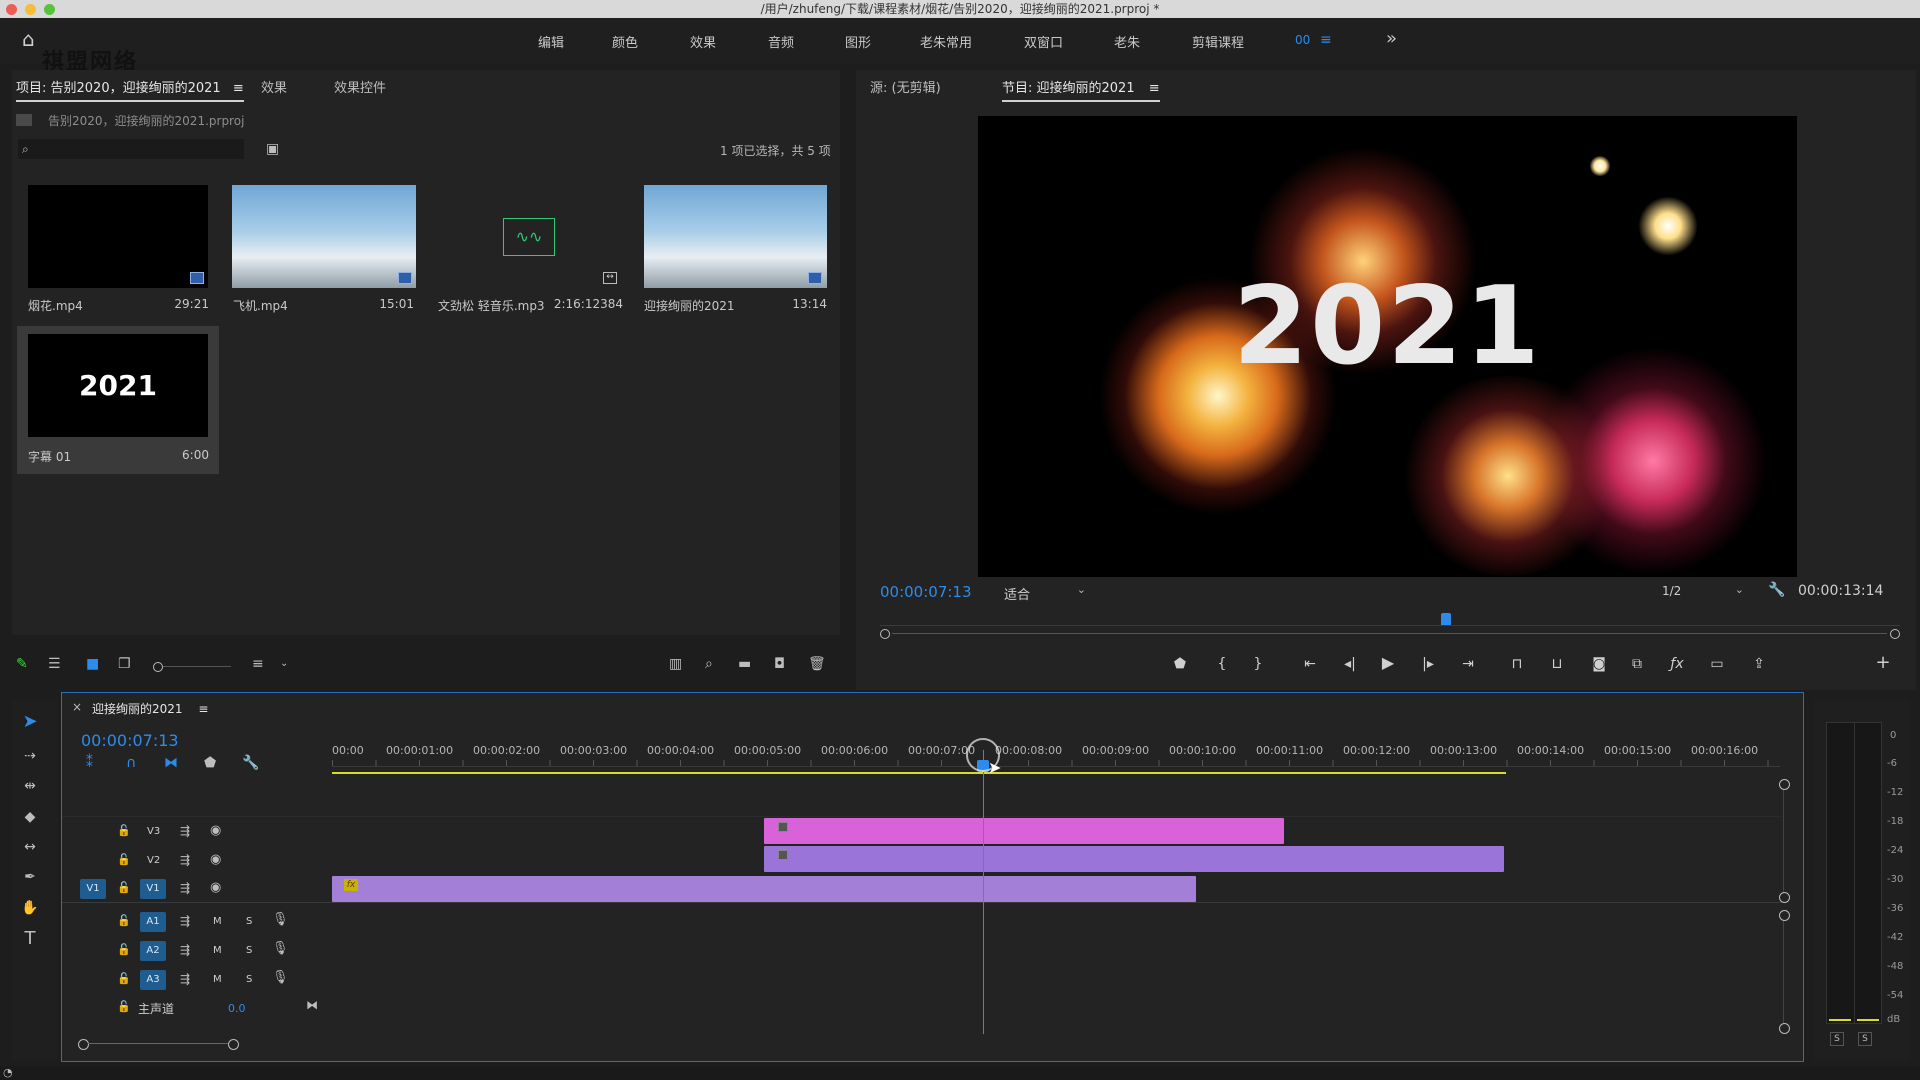 The width and height of the screenshot is (1920, 1080). What do you see at coordinates (885, 634) in the screenshot?
I see `zoom-handle-left` at bounding box center [885, 634].